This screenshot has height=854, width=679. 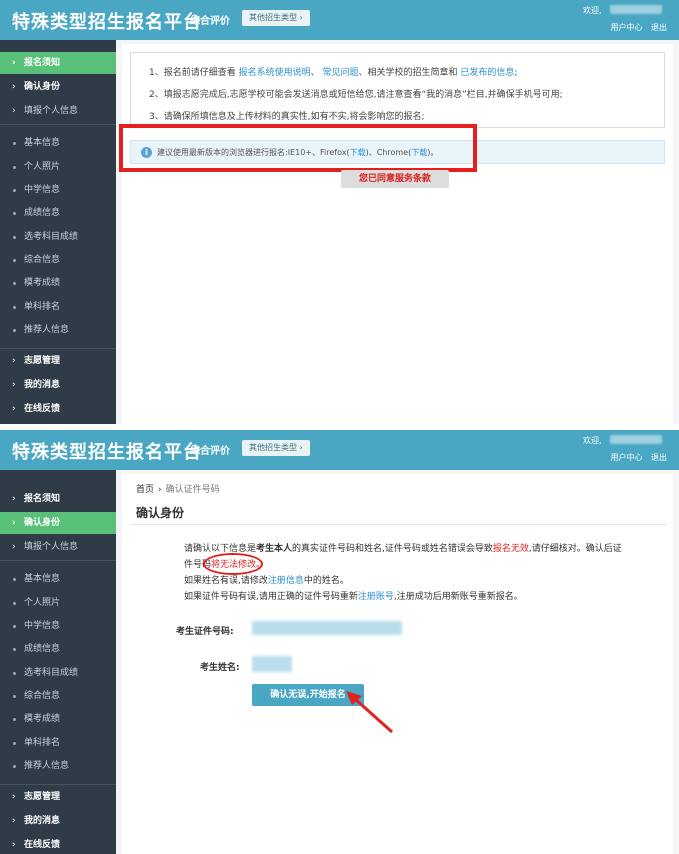 I want to click on sidebar-item-label: 确认身份, so click(x=42, y=87).